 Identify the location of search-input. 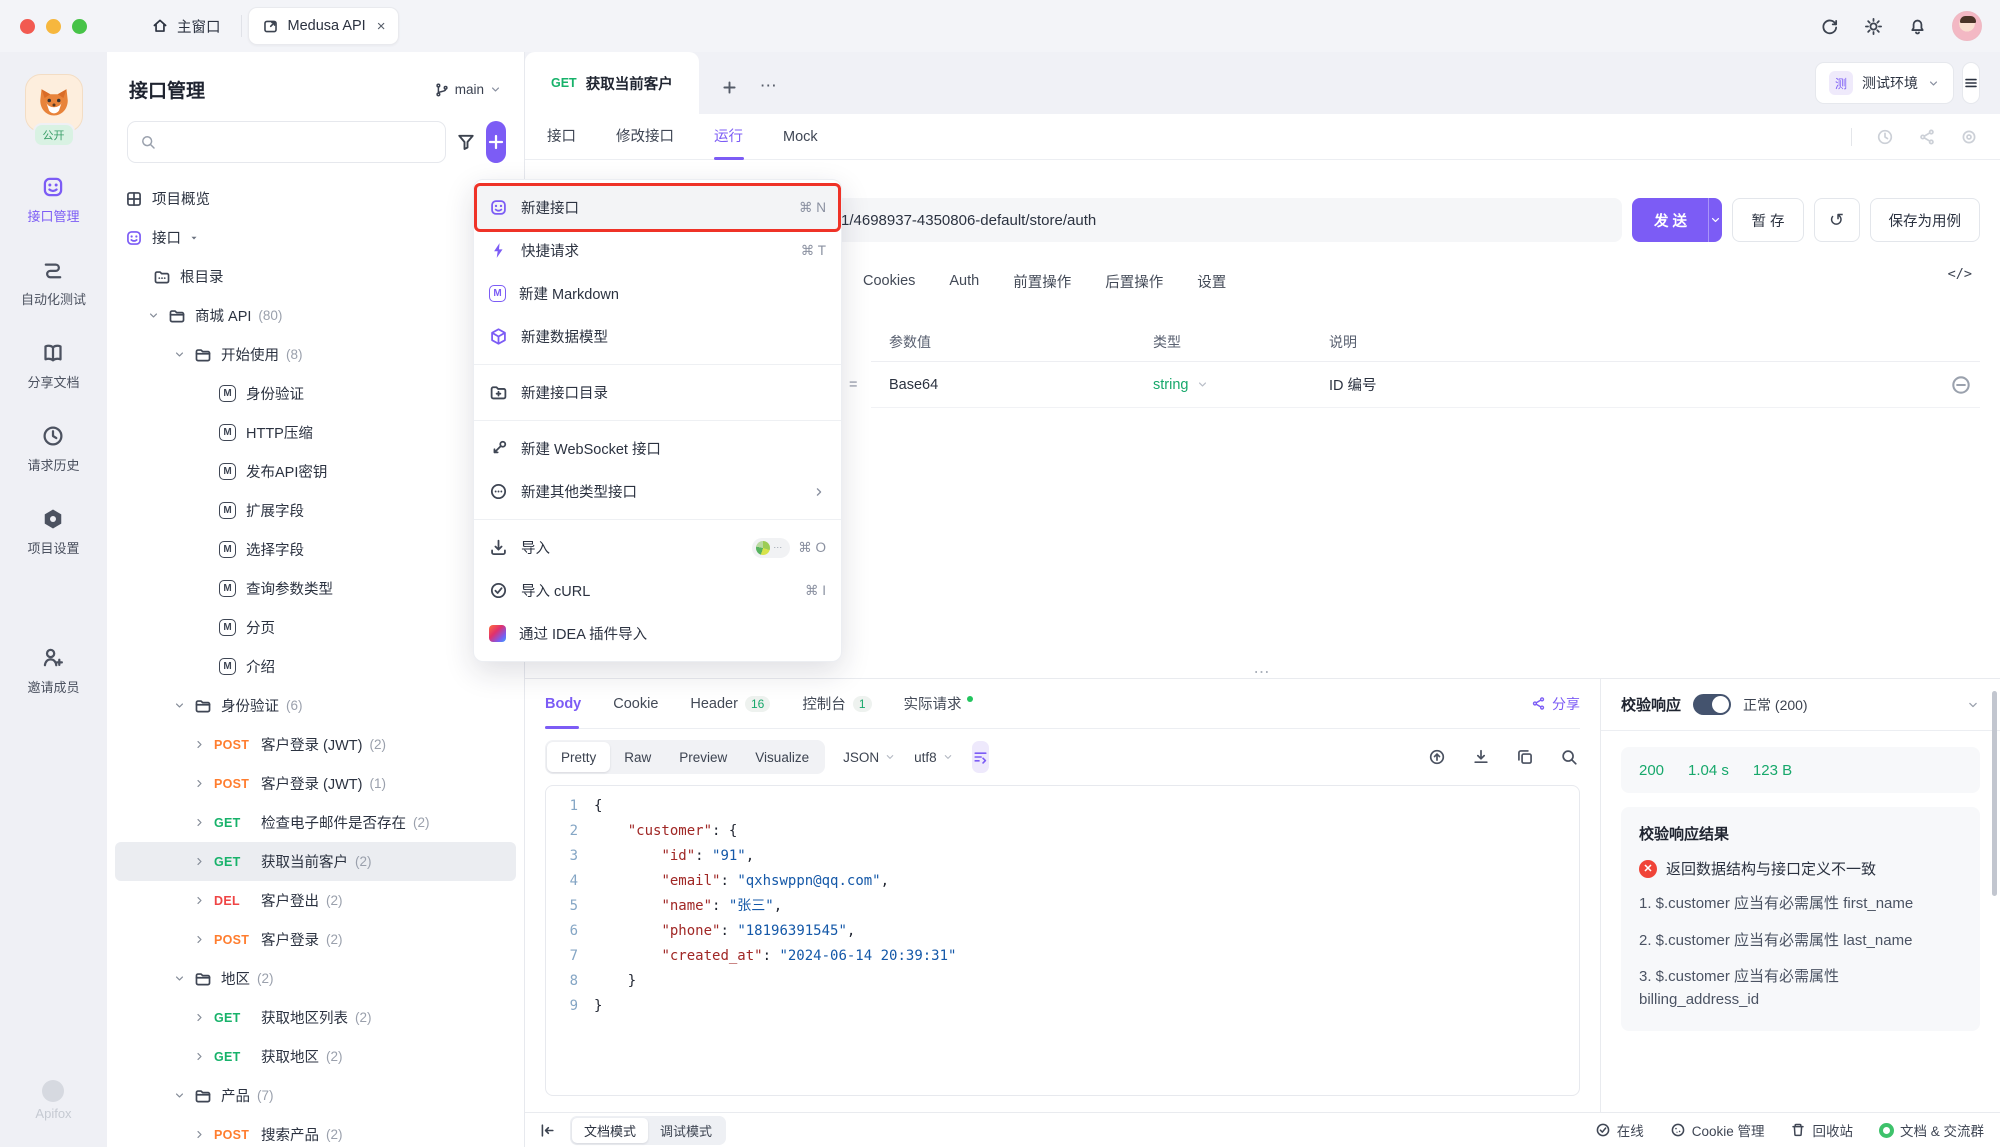
(286, 142).